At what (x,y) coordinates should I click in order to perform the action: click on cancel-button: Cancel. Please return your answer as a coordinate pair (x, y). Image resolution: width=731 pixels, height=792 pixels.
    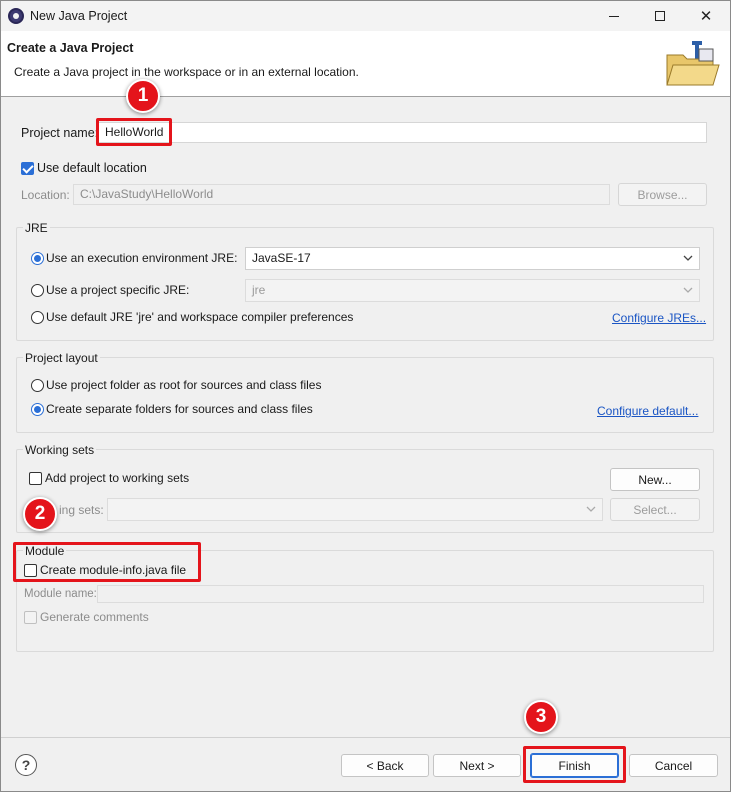
    Looking at the image, I should click on (673, 765).